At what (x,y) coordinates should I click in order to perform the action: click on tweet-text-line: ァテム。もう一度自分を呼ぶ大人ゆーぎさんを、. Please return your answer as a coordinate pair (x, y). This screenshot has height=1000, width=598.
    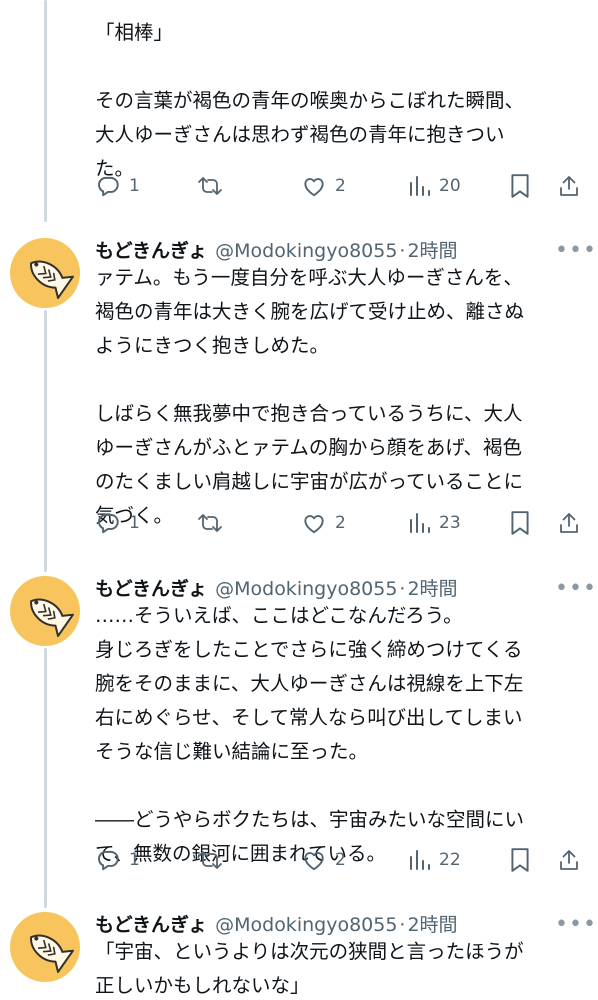
    Looking at the image, I should click on (309, 277).